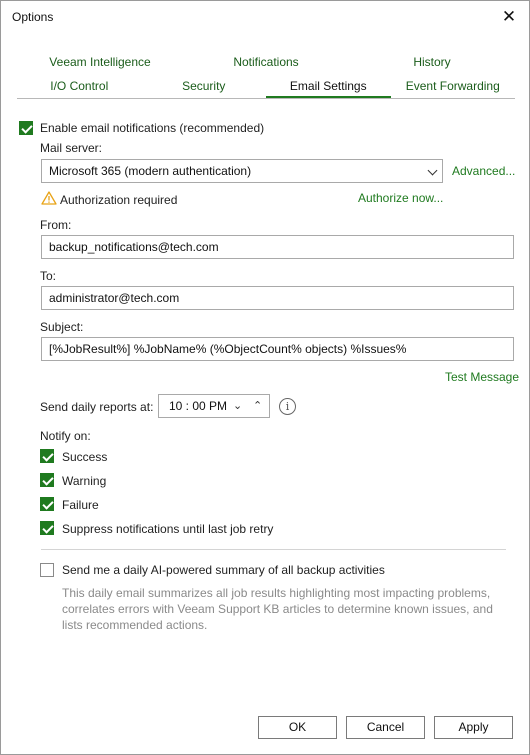 The height and width of the screenshot is (755, 530). What do you see at coordinates (453, 87) in the screenshot?
I see `tab-event-forwarding: Event Forwarding` at bounding box center [453, 87].